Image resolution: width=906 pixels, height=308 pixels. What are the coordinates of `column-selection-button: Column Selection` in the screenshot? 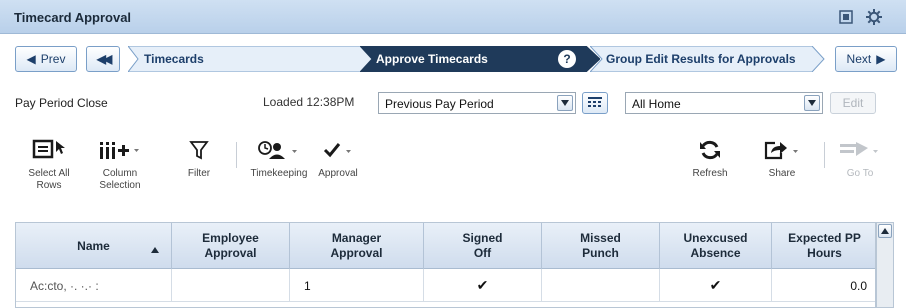 It's located at (120, 162).